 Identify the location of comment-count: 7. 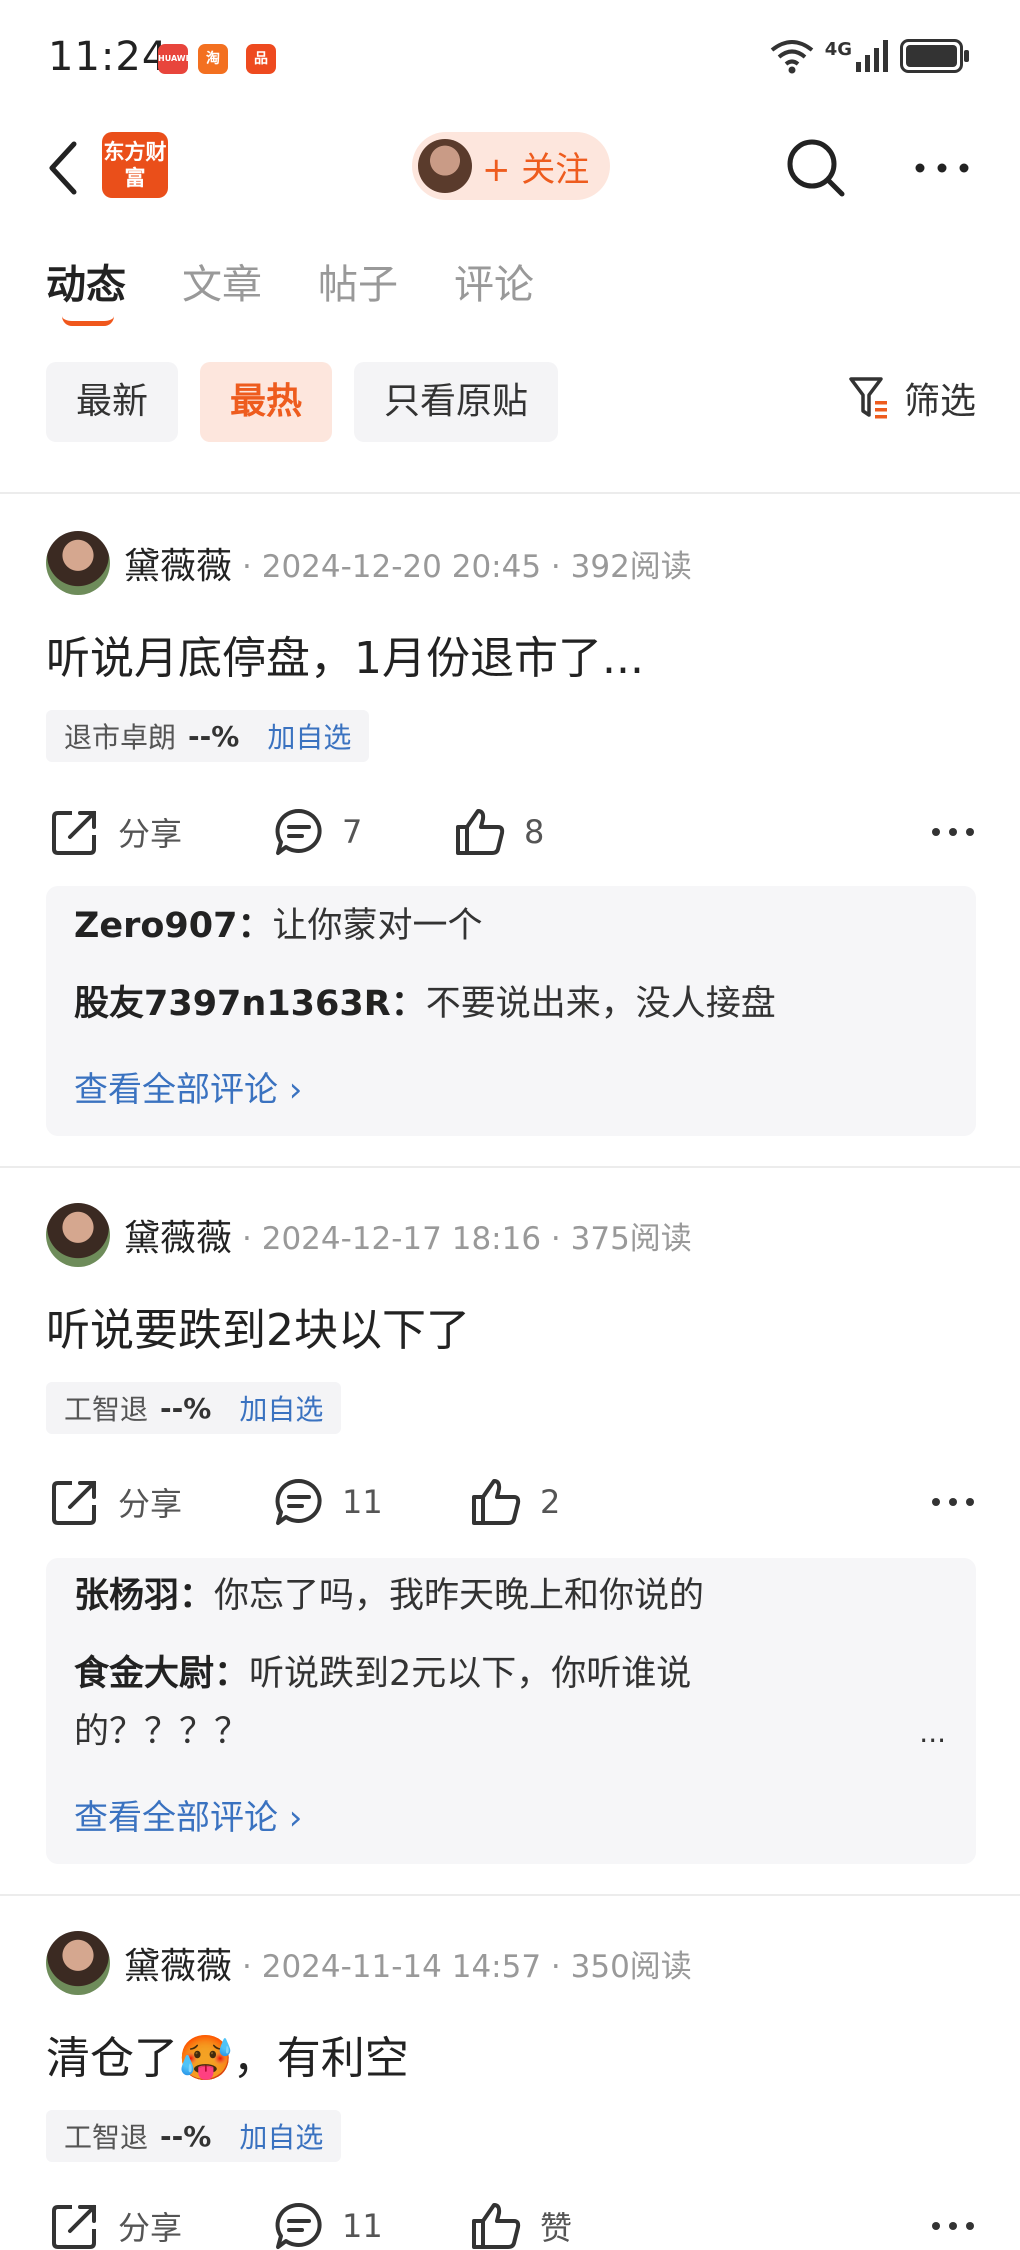
(352, 832).